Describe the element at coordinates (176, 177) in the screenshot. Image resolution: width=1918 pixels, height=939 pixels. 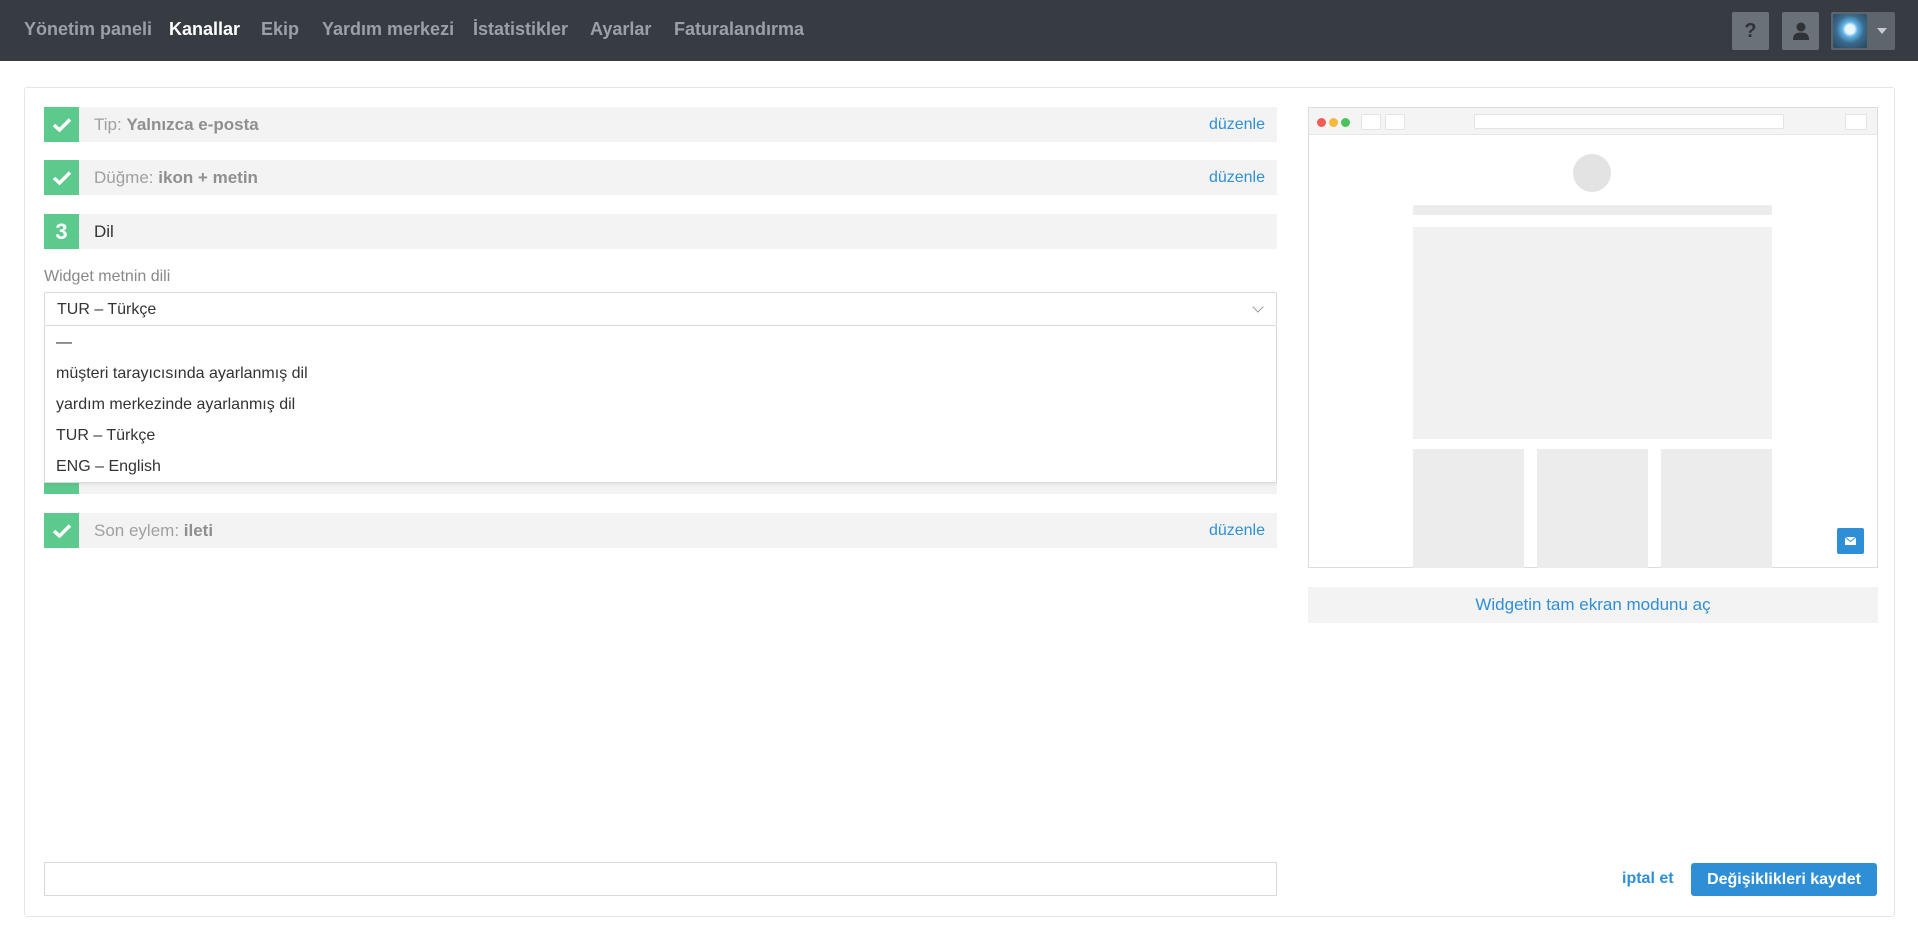
I see `step-button-label: Düğme: ikon + metin` at that location.